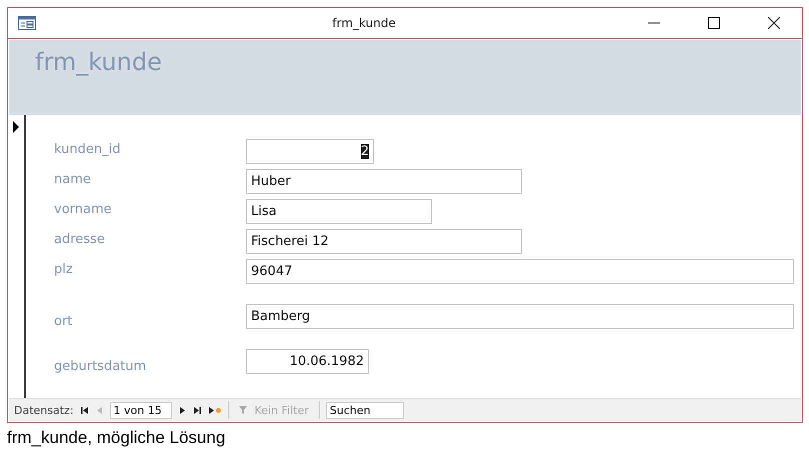 The image size is (809, 454). What do you see at coordinates (384, 181) in the screenshot?
I see `input-field: Huber` at bounding box center [384, 181].